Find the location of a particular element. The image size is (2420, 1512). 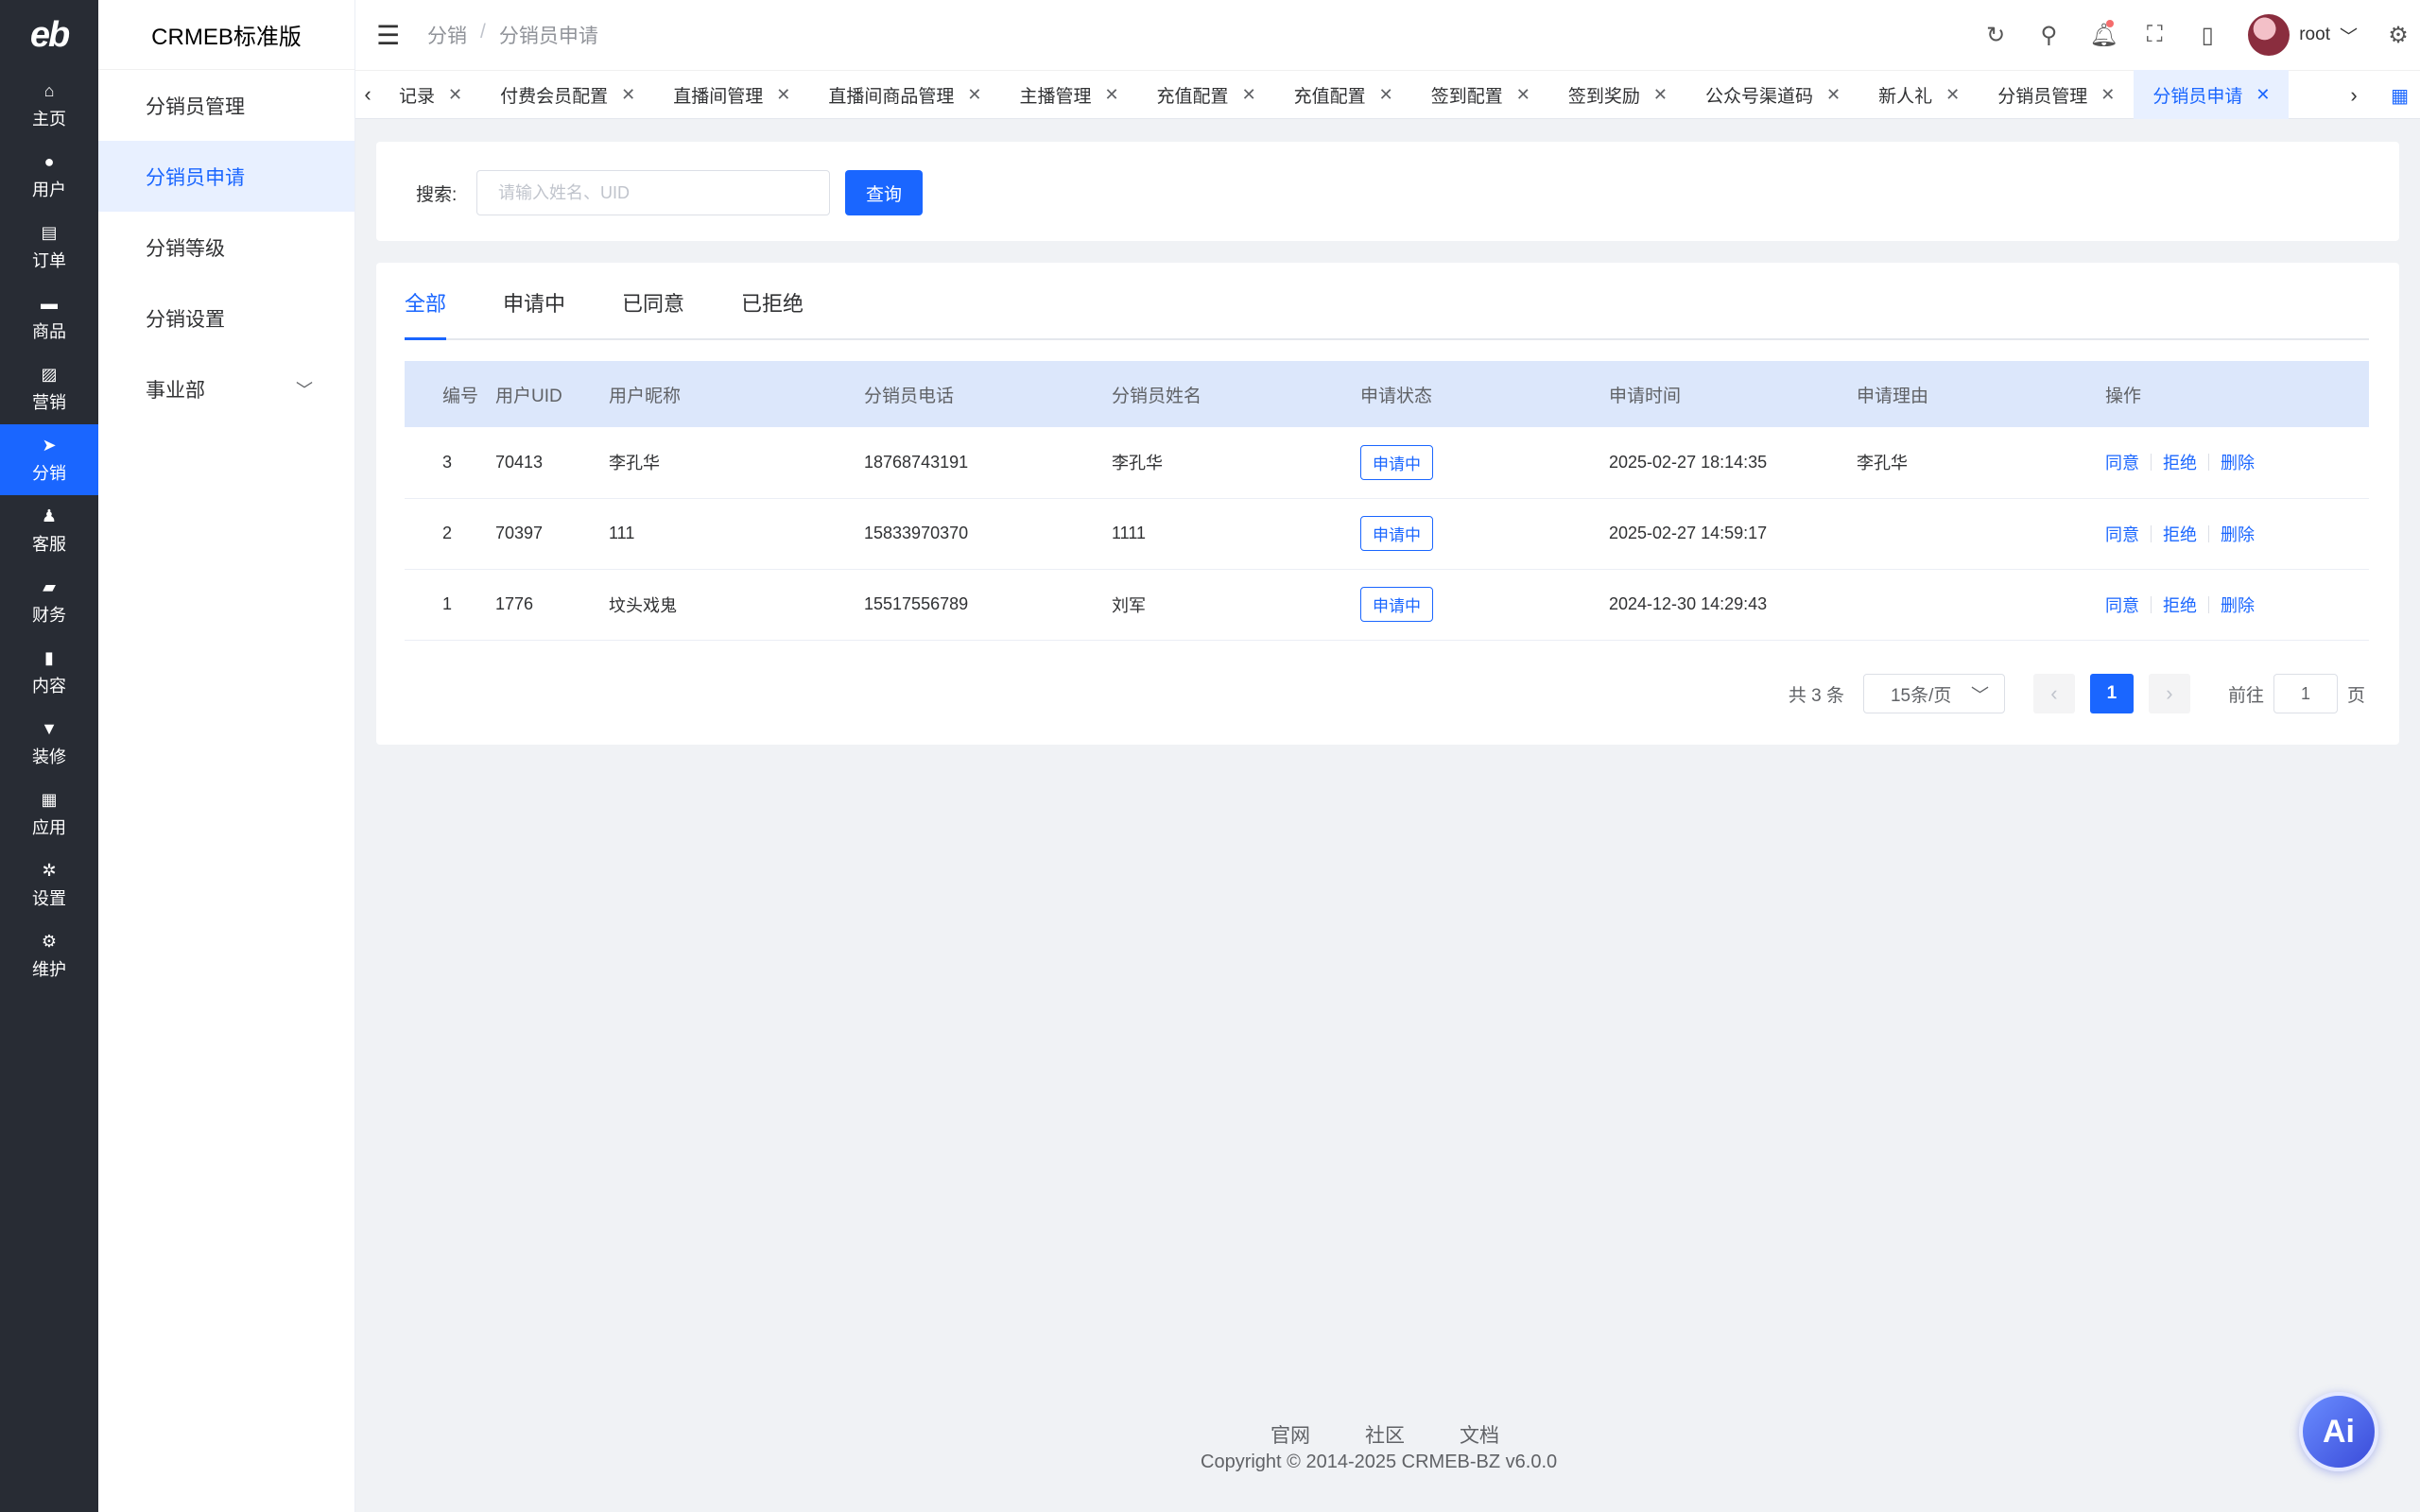

filter-tab-all: 全部 is located at coordinates (426, 301).